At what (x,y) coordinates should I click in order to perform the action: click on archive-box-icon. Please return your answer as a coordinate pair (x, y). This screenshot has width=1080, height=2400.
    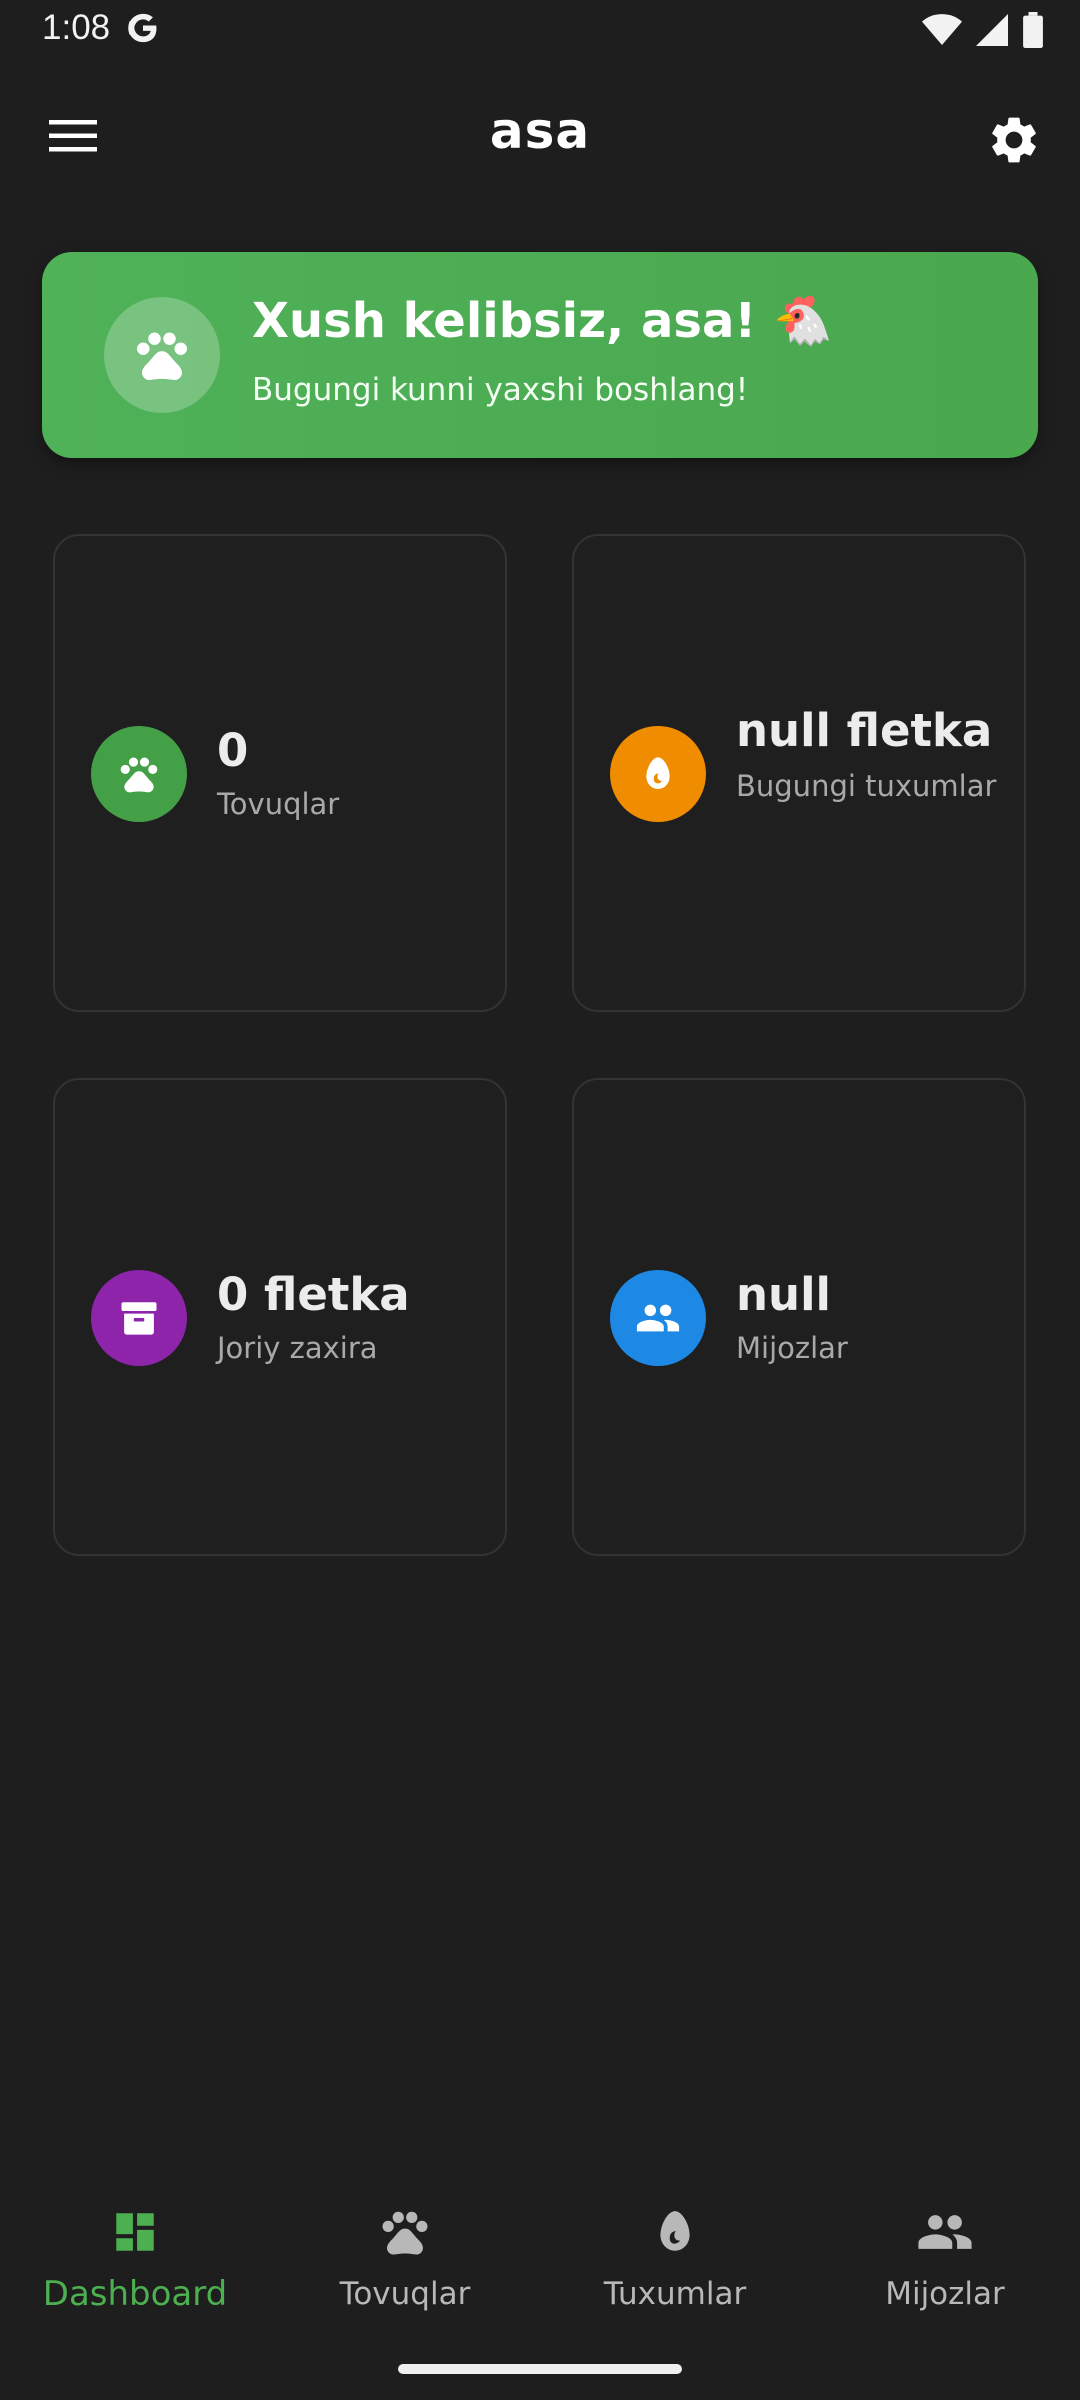
    Looking at the image, I should click on (139, 1318).